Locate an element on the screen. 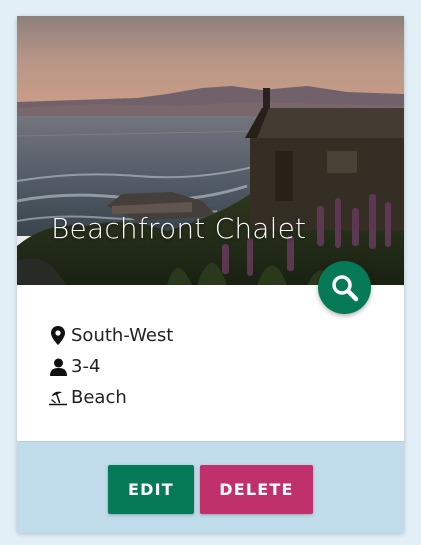 Image resolution: width=421 pixels, height=545 pixels. delete-button: DELETE is located at coordinates (256, 489).